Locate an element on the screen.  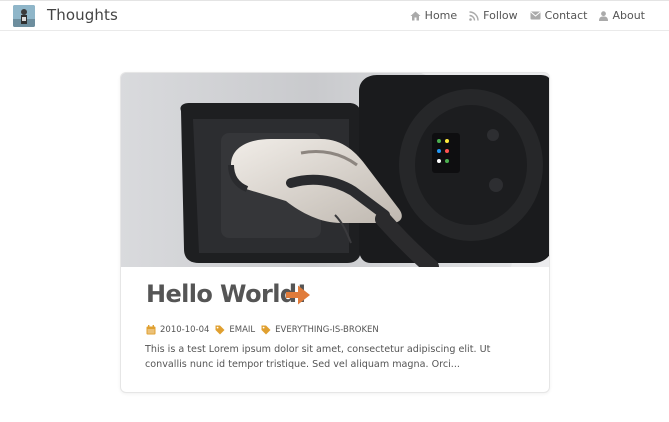
tag-email: EMAIL is located at coordinates (235, 330).